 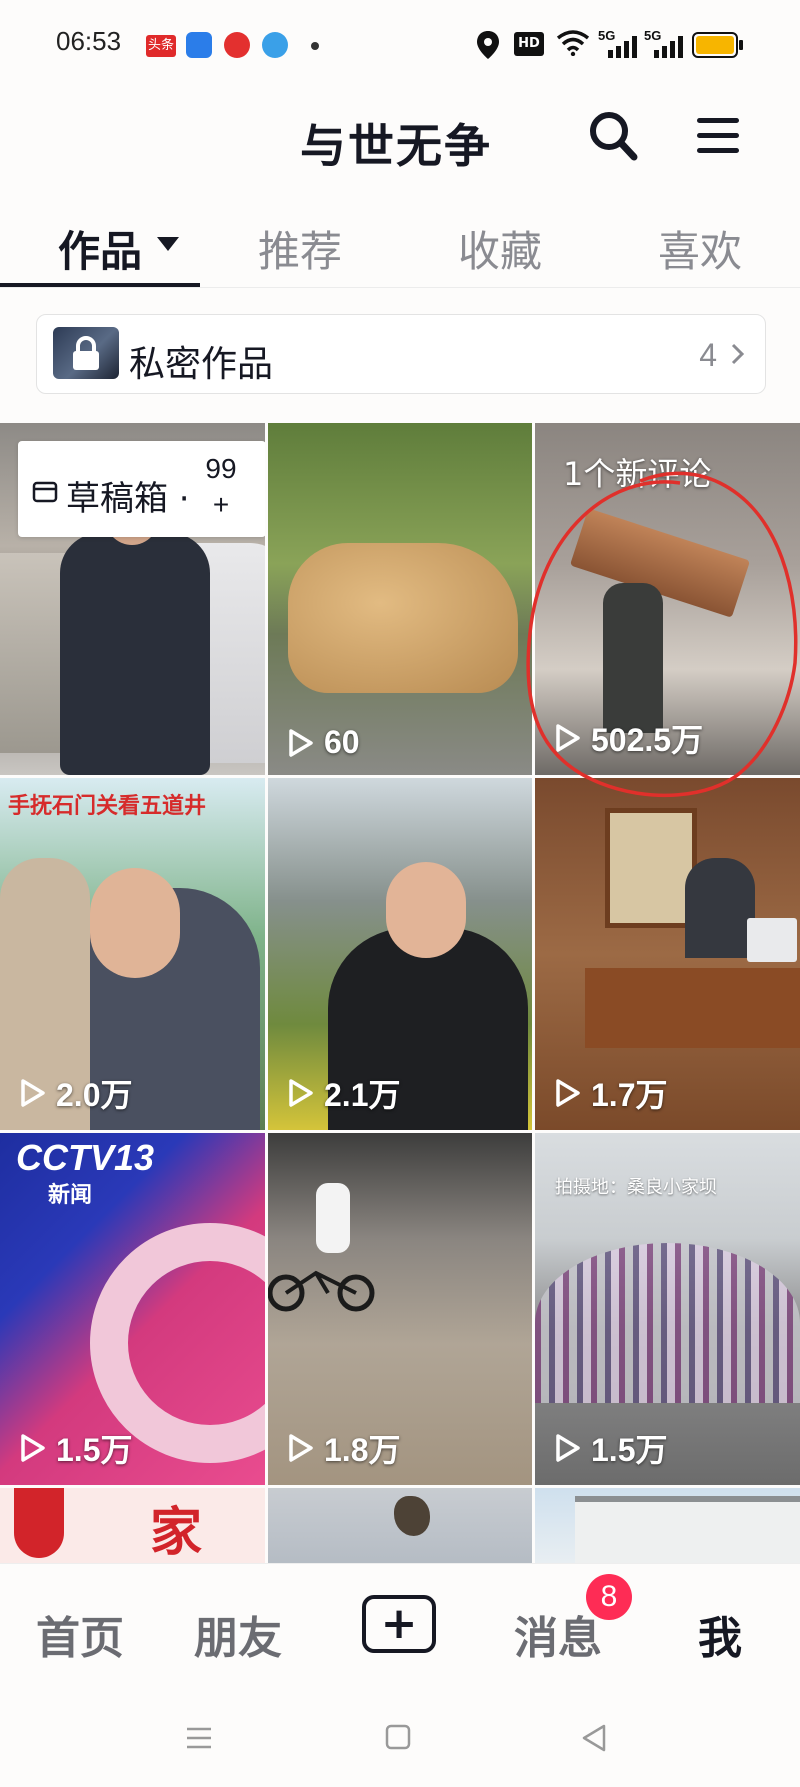 What do you see at coordinates (400, 287) in the screenshot?
I see `tab-divider` at bounding box center [400, 287].